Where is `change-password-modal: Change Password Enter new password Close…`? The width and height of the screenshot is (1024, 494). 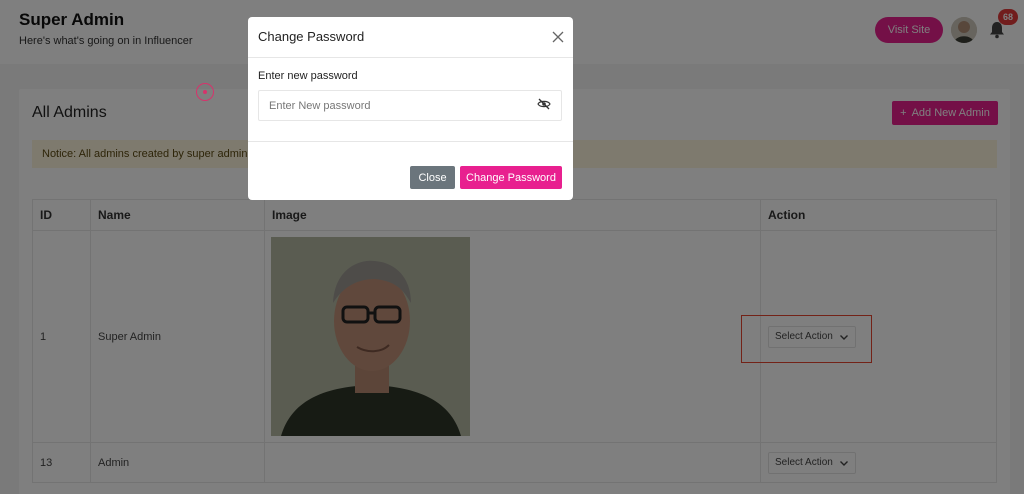
change-password-modal: Change Password Enter new password Close… is located at coordinates (410, 108).